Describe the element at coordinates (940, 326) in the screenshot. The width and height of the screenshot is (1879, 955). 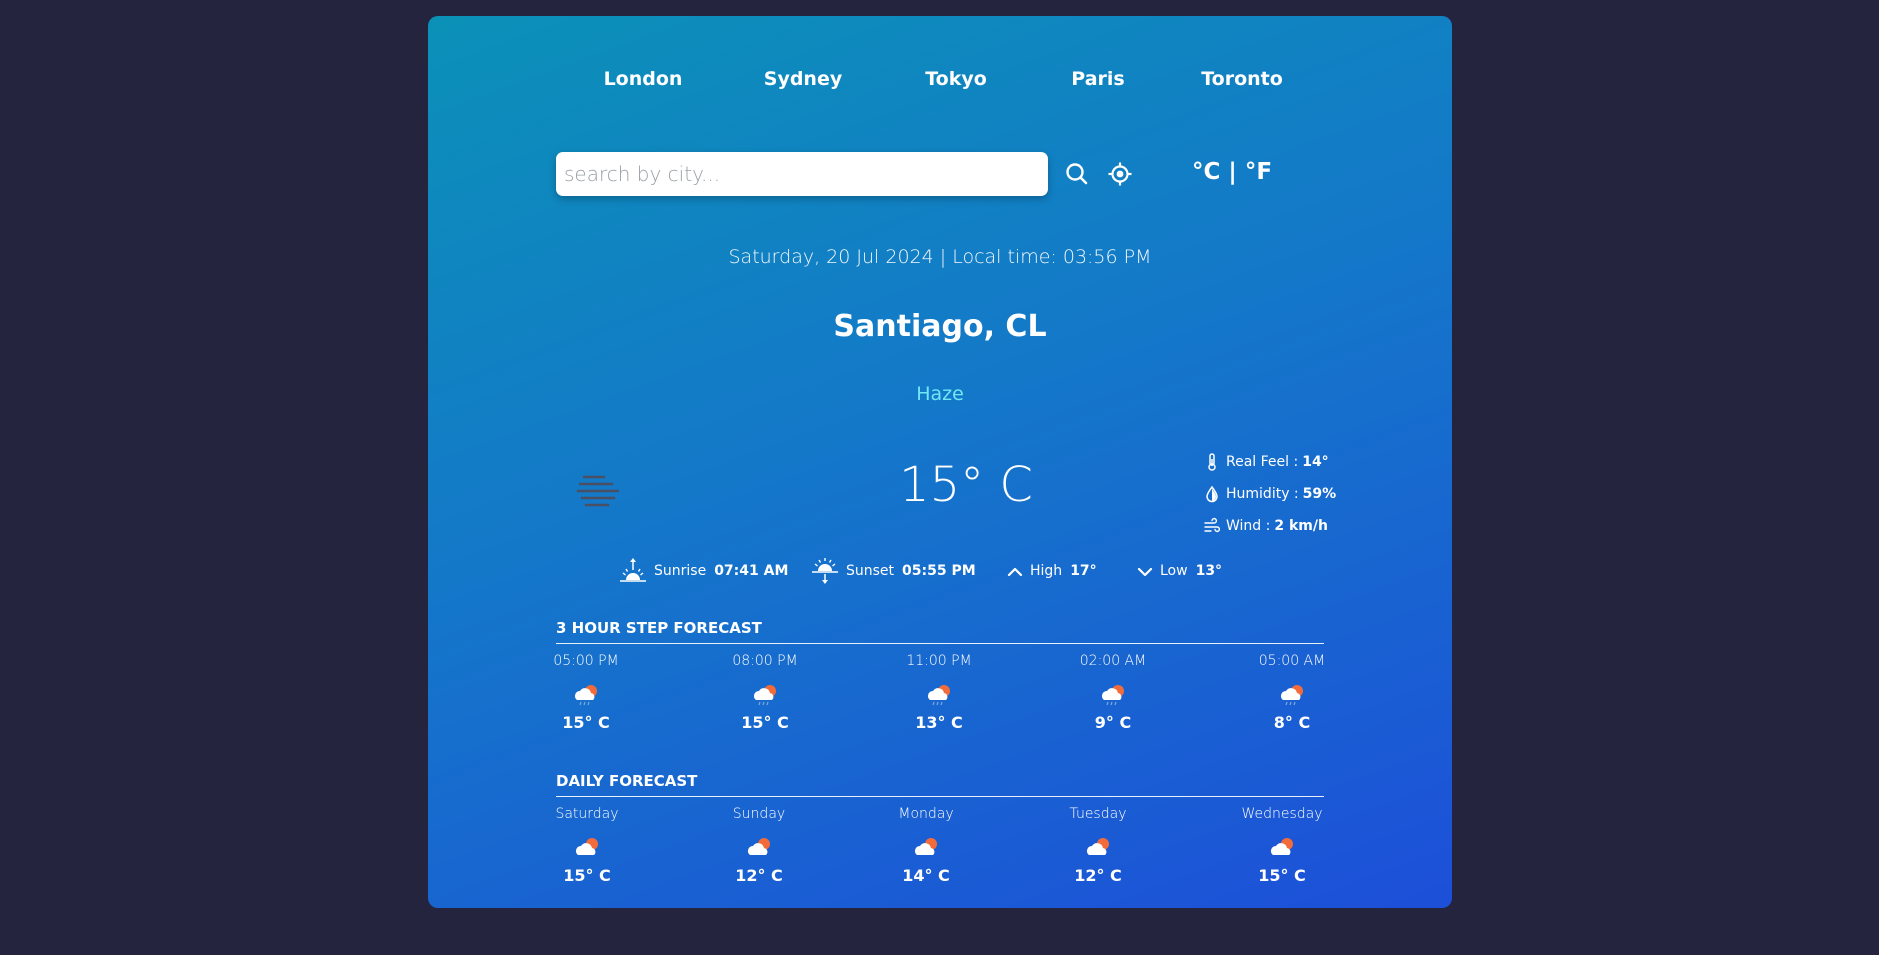
I see `location-title: Santiago, CL` at that location.